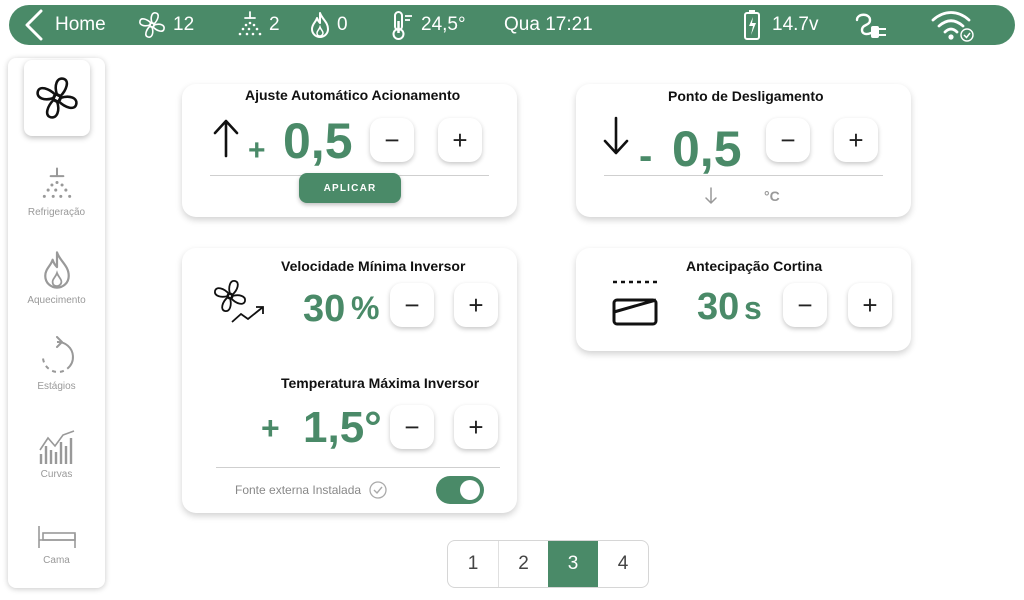 The height and width of the screenshot is (600, 1024). I want to click on external-source-toggle, so click(460, 490).